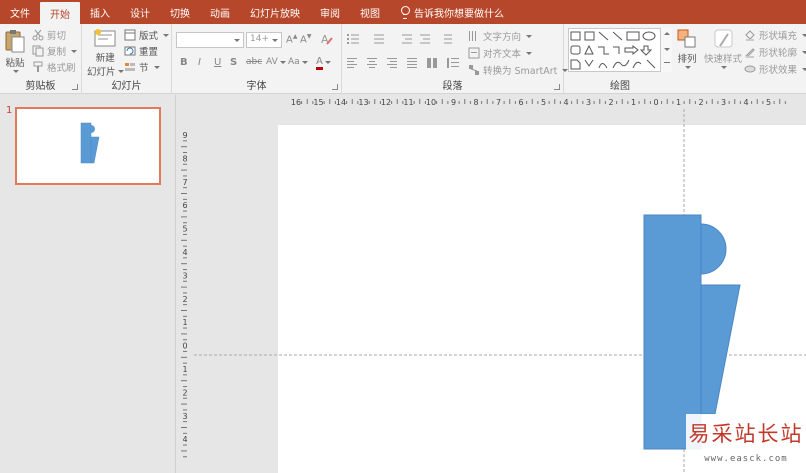  I want to click on reset-icon, so click(130, 51).